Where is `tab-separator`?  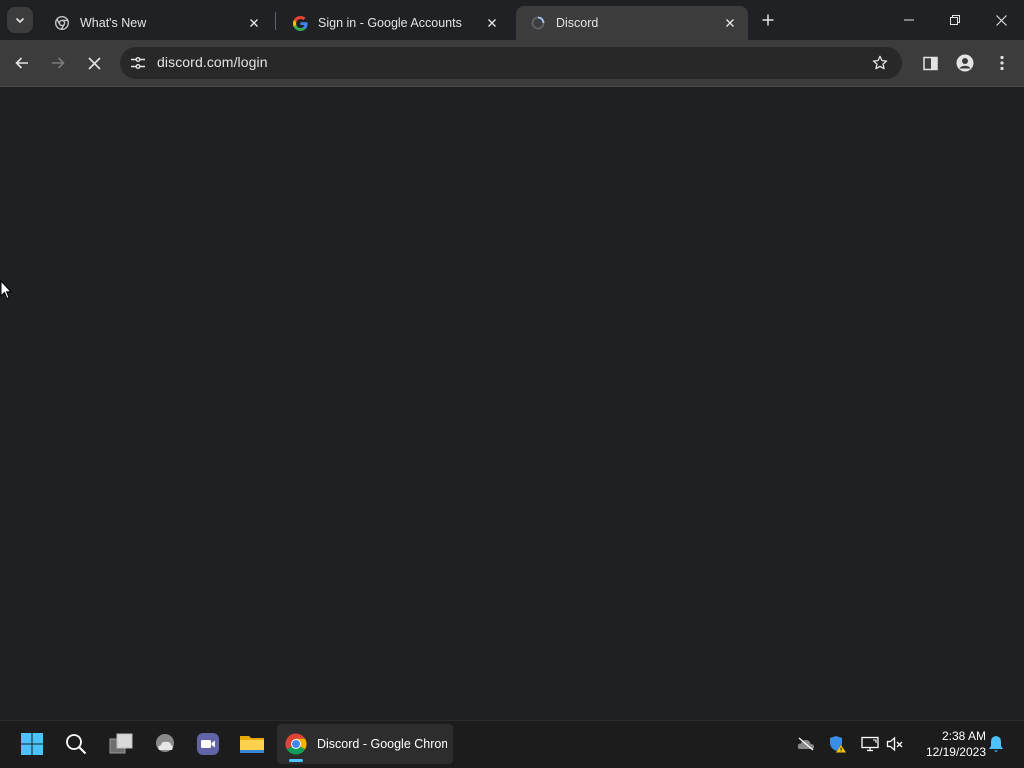
tab-separator is located at coordinates (275, 21).